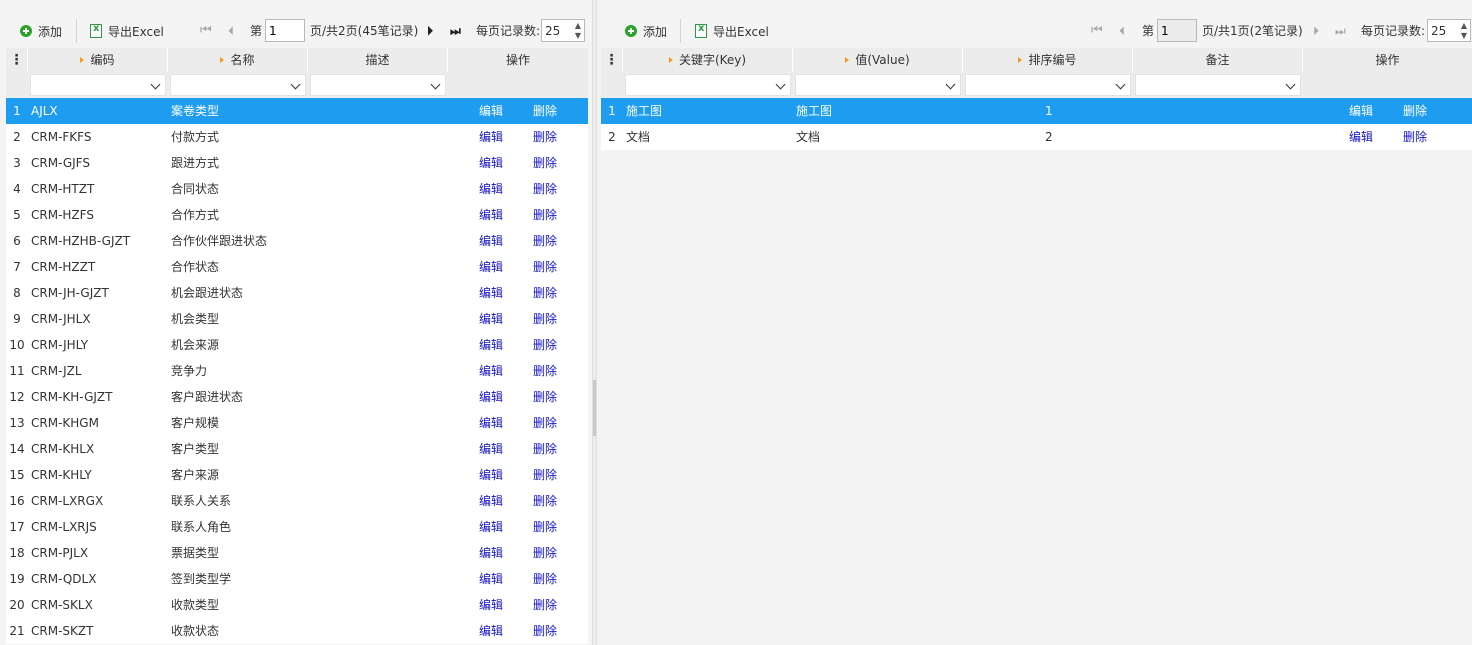 The width and height of the screenshot is (1472, 645). Describe the element at coordinates (1177, 30) in the screenshot. I see `right-page-input` at that location.